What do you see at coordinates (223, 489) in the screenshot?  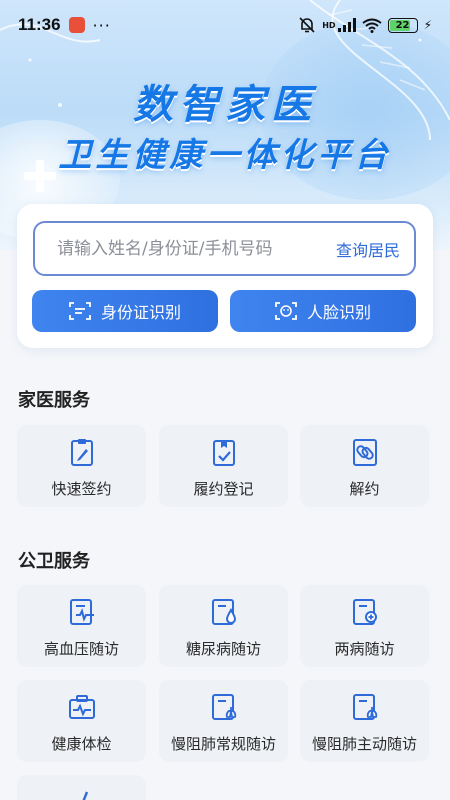 I see `service-label: 履约登记` at bounding box center [223, 489].